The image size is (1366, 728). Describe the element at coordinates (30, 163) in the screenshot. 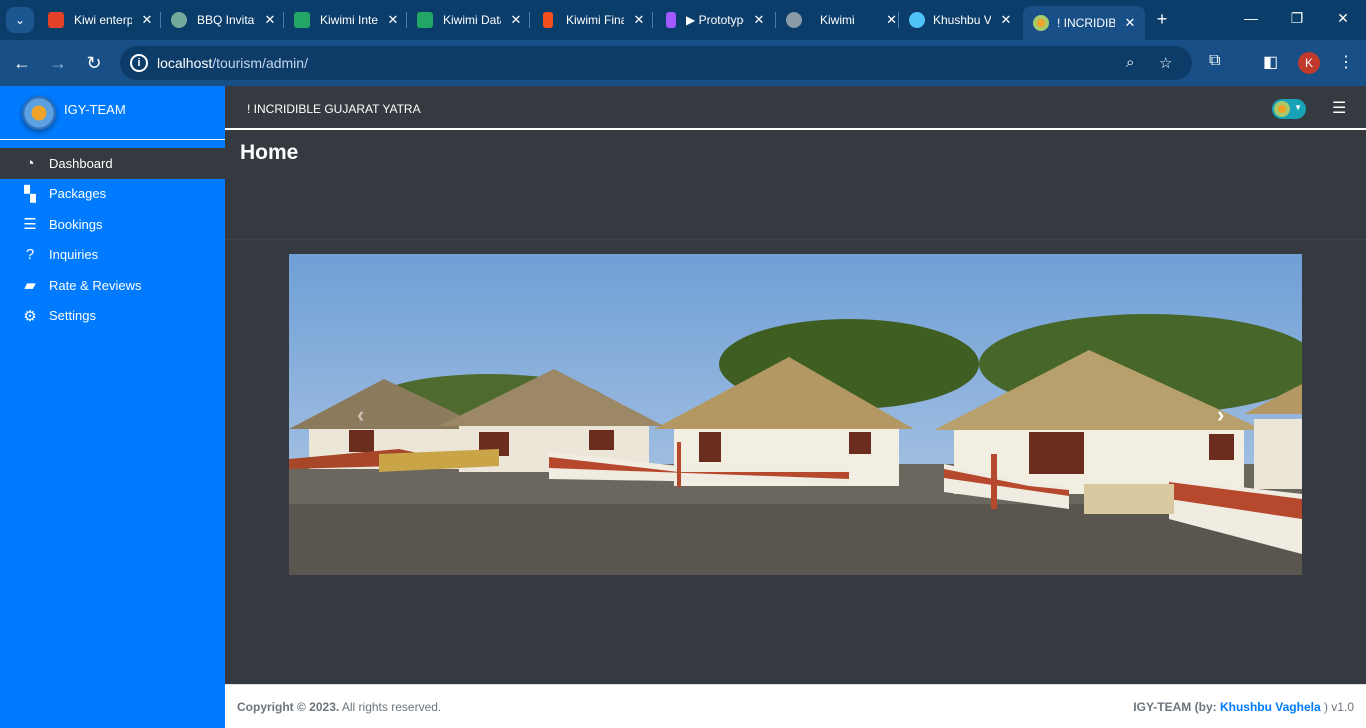

I see `dashboard-icon: ◔` at that location.